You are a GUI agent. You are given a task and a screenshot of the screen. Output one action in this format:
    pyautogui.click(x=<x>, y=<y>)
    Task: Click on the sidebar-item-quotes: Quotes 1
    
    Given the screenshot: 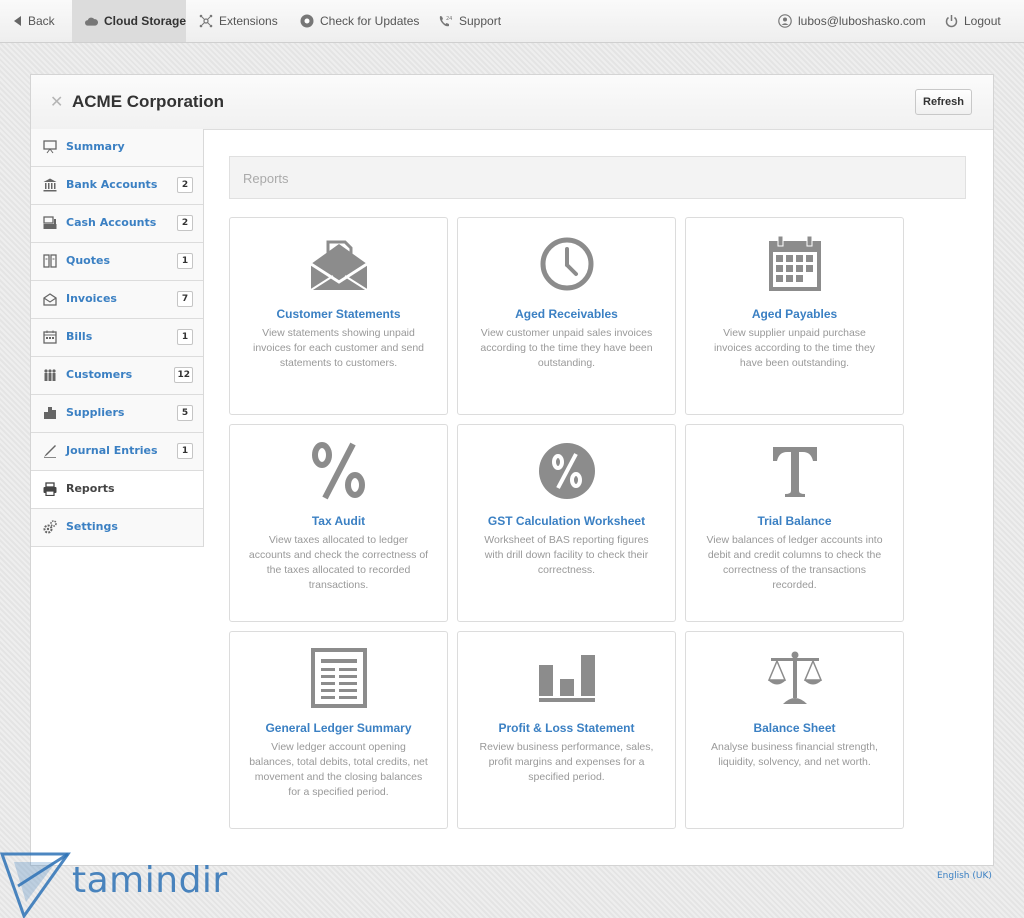 What is the action you would take?
    pyautogui.click(x=117, y=262)
    